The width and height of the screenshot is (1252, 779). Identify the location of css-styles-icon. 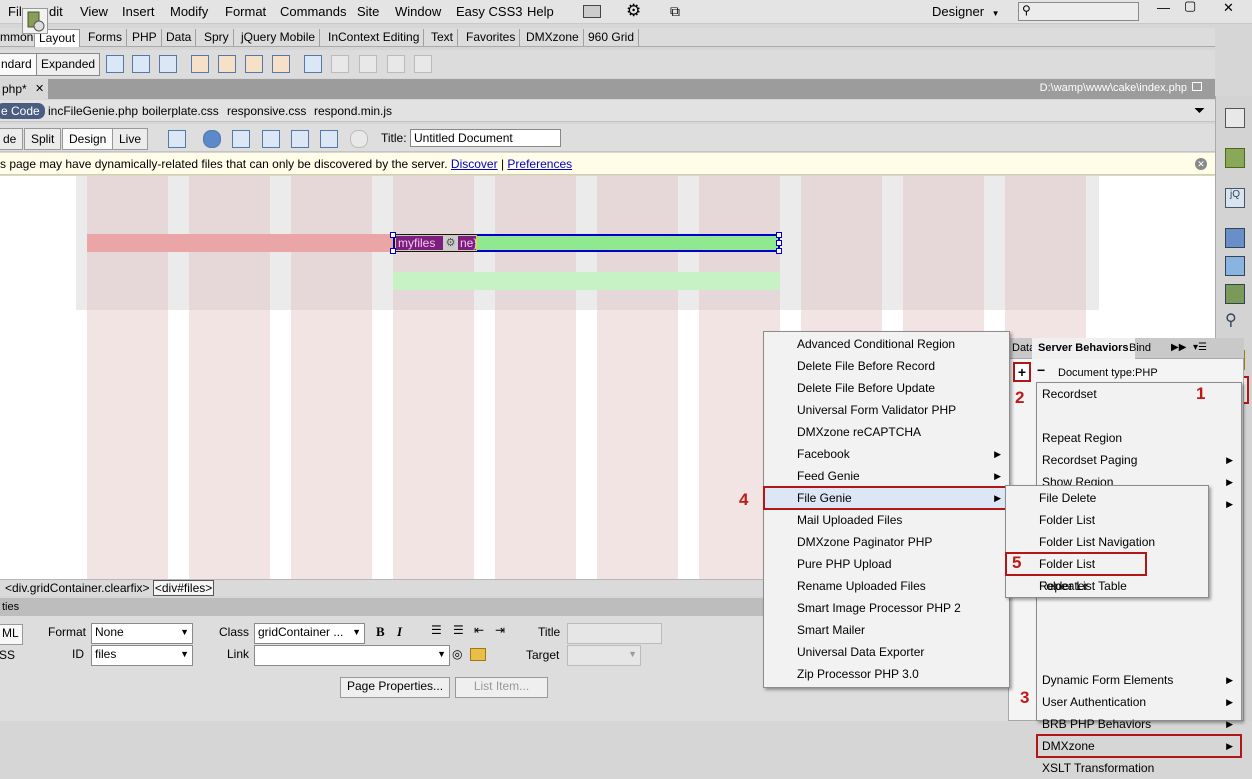
(1235, 158).